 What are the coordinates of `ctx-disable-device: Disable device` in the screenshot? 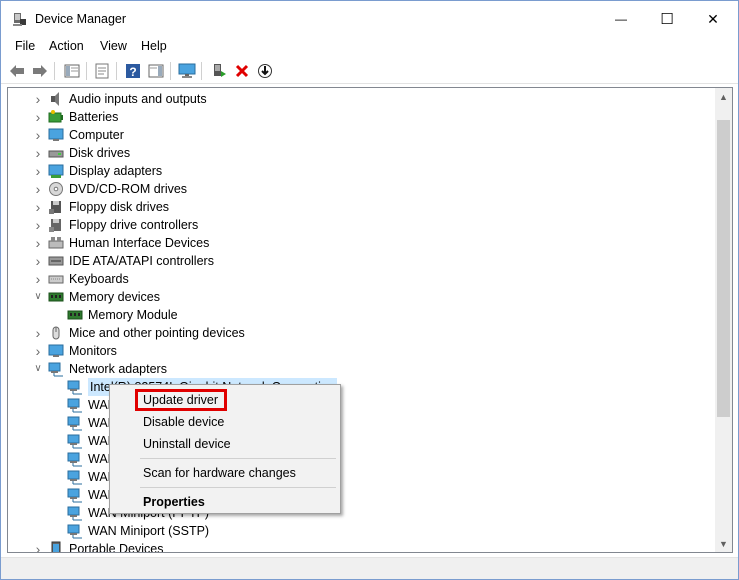 It's located at (225, 422).